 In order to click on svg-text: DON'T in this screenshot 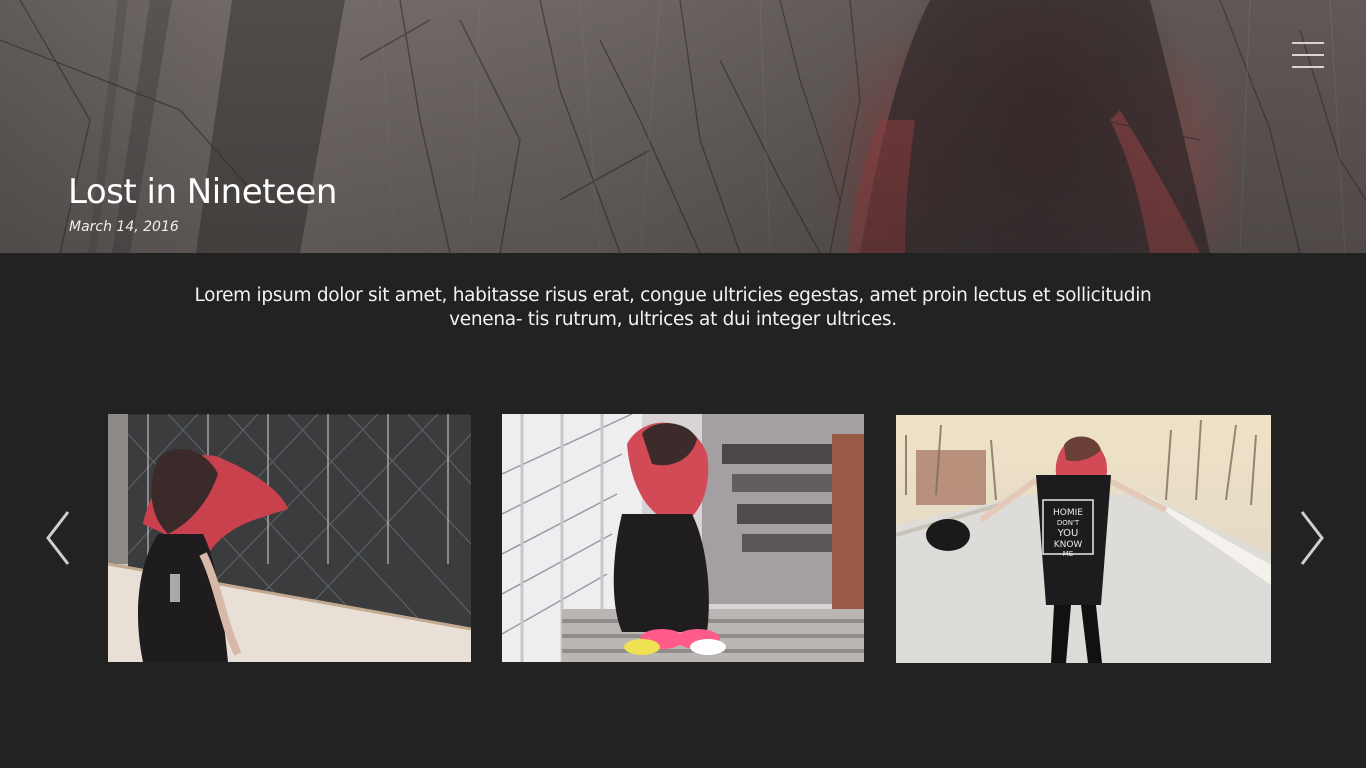, I will do `click(1068, 523)`.